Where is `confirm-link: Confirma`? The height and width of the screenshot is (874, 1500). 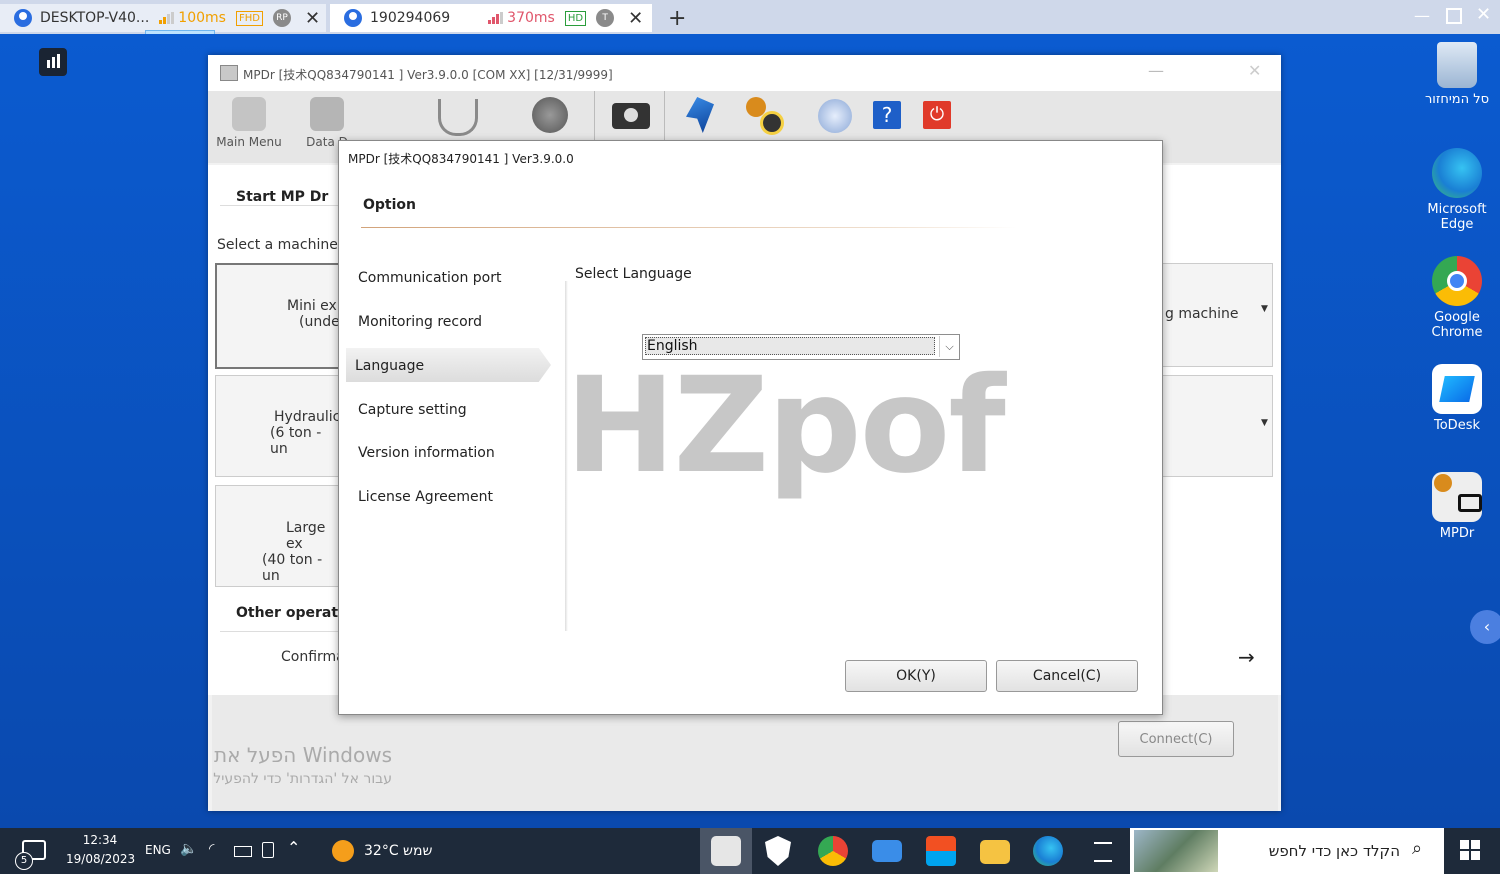 confirm-link: Confirma is located at coordinates (313, 657).